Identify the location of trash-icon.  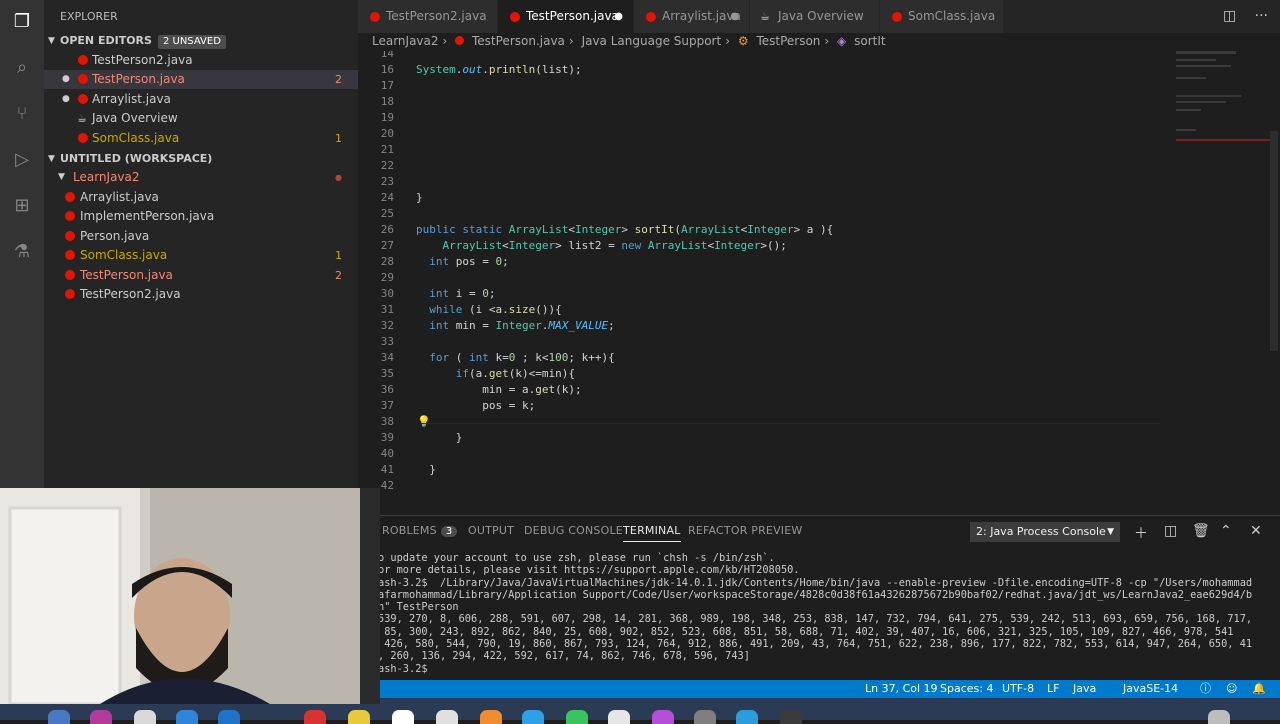
(1219, 717).